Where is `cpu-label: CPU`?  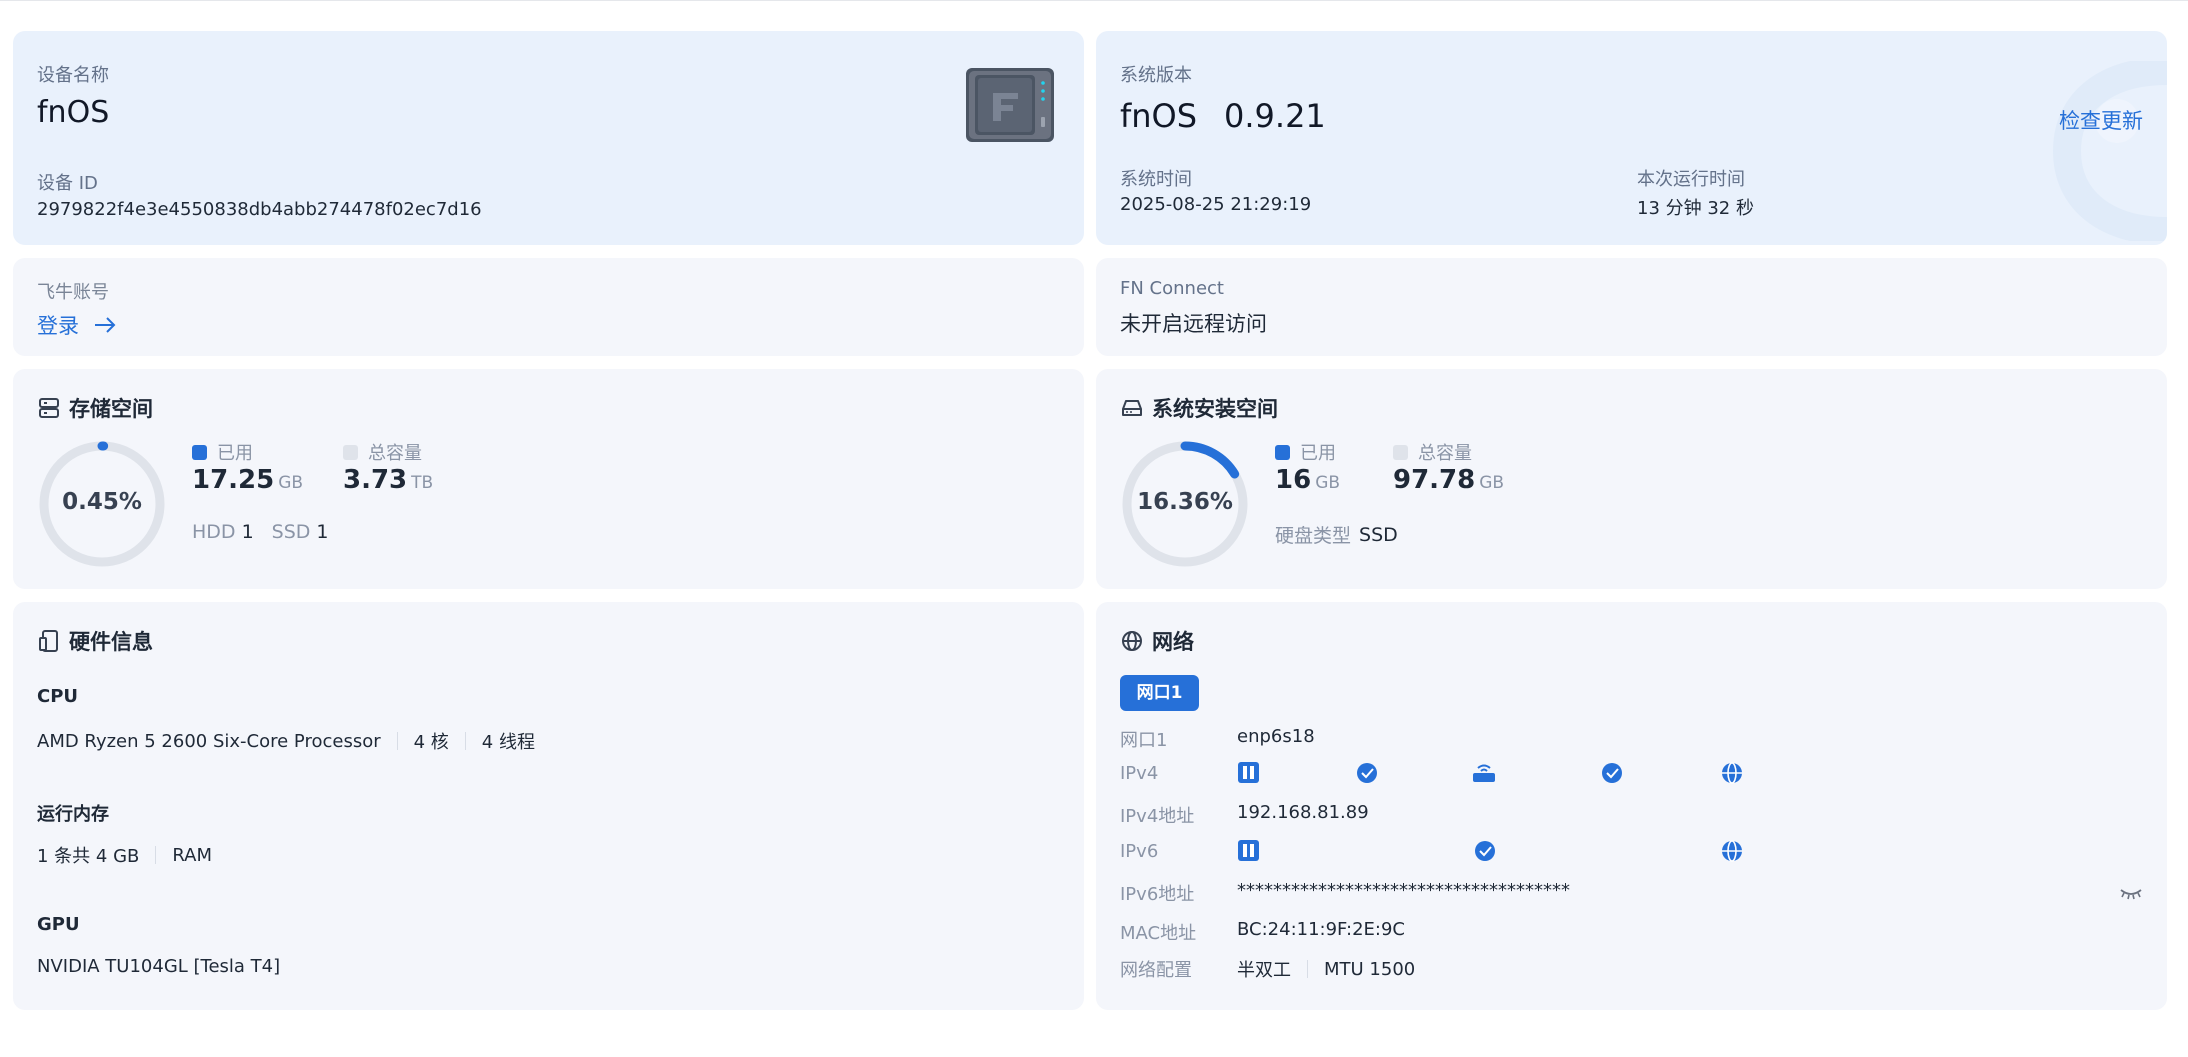
cpu-label: CPU is located at coordinates (58, 696).